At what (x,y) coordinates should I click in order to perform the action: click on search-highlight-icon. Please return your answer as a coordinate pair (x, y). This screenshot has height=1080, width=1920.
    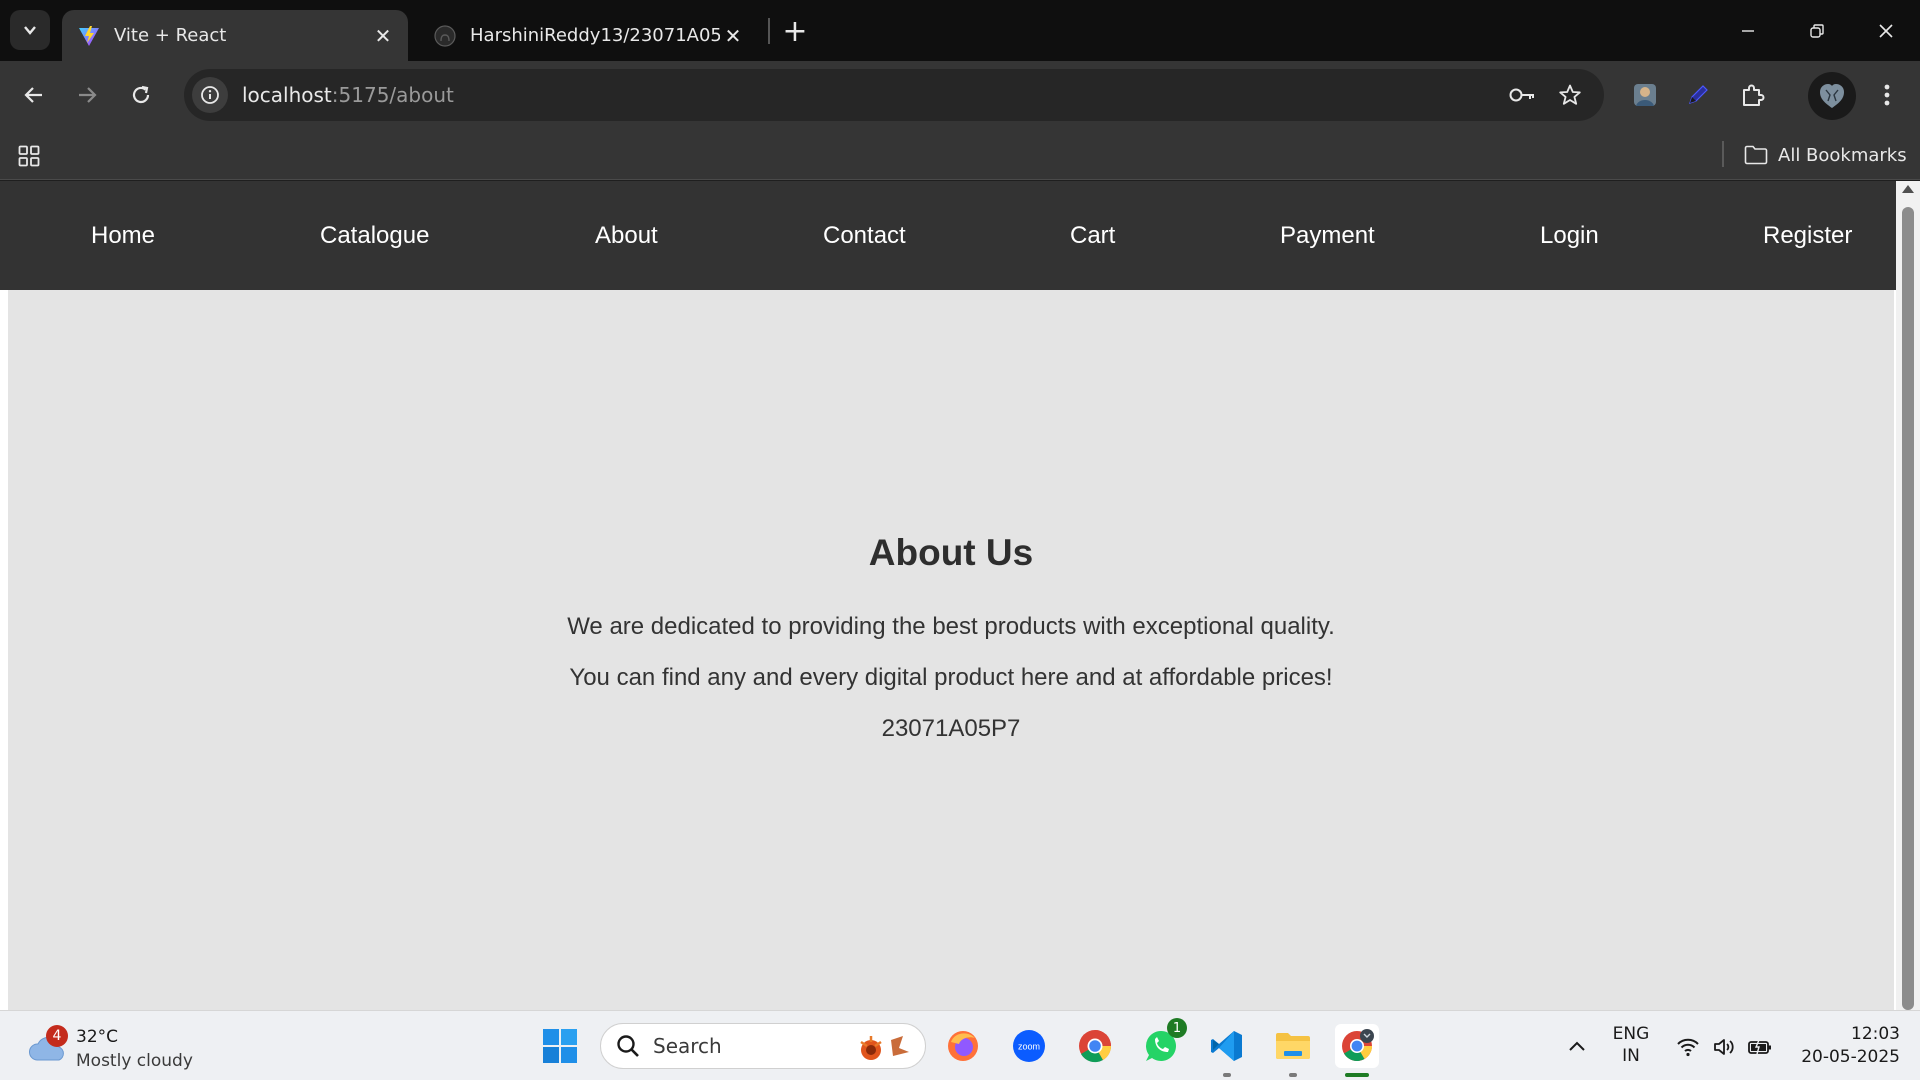
    Looking at the image, I should click on (884, 1048).